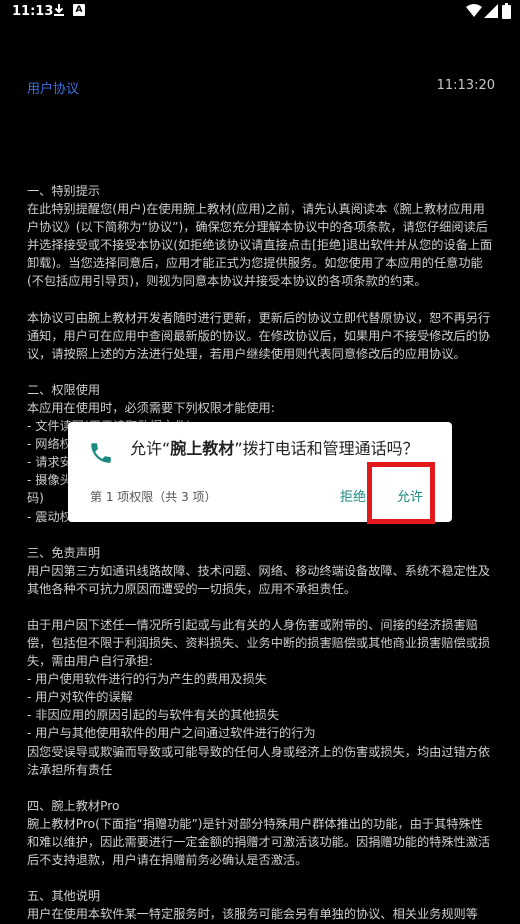 This screenshot has width=520, height=924. I want to click on header-clock: 11:13:20, so click(465, 85).